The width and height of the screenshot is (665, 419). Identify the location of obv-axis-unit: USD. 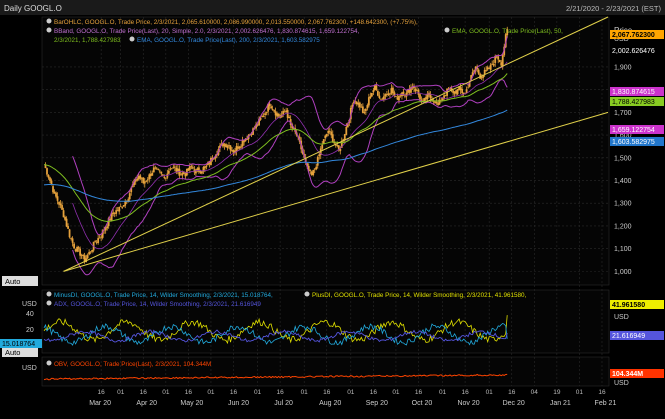
(29, 368).